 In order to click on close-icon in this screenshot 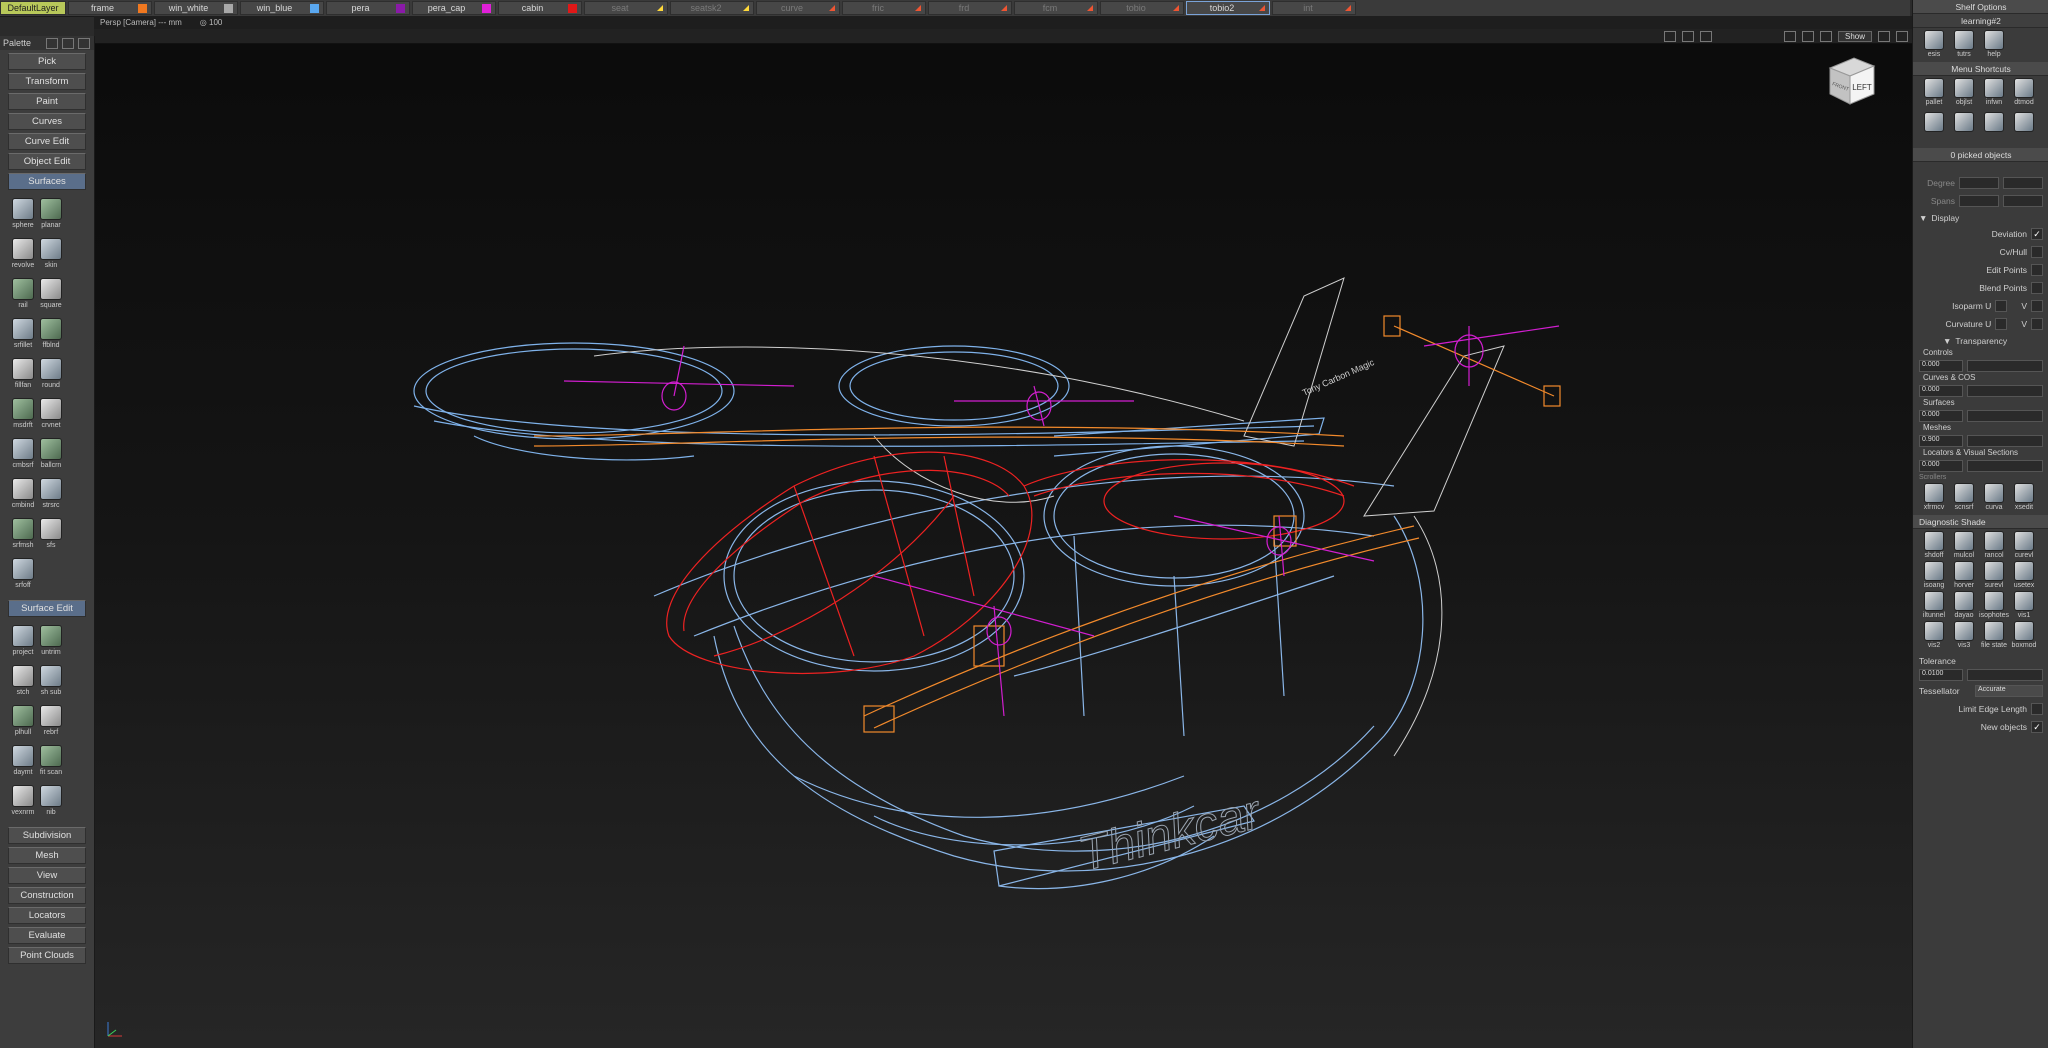, I will do `click(84, 43)`.